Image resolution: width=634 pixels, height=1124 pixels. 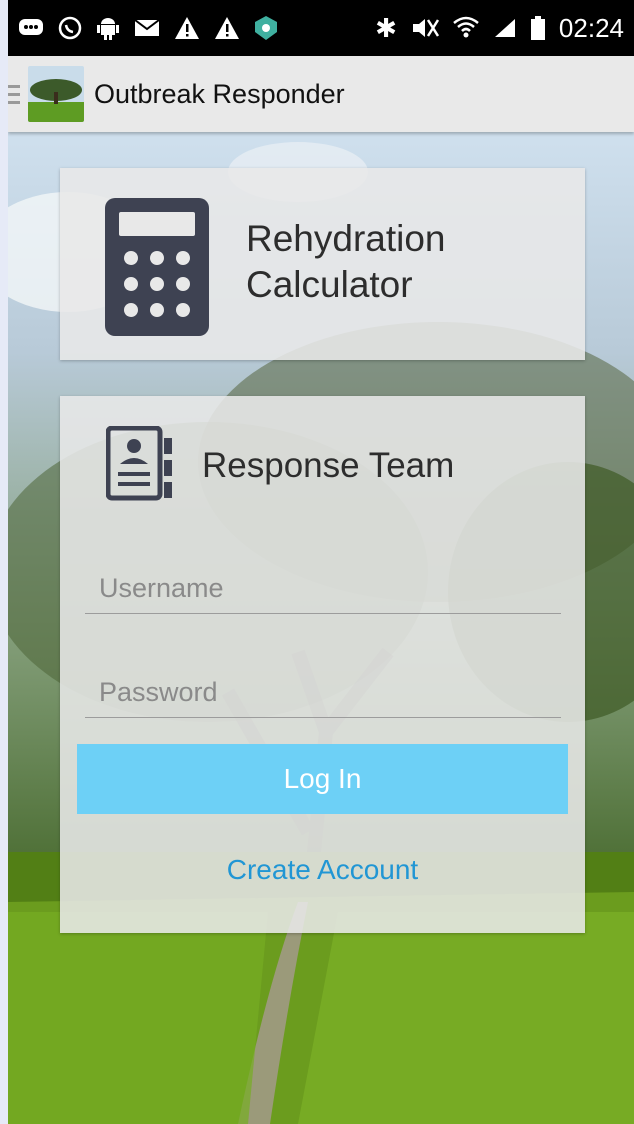 I want to click on app-logo, so click(x=56, y=94).